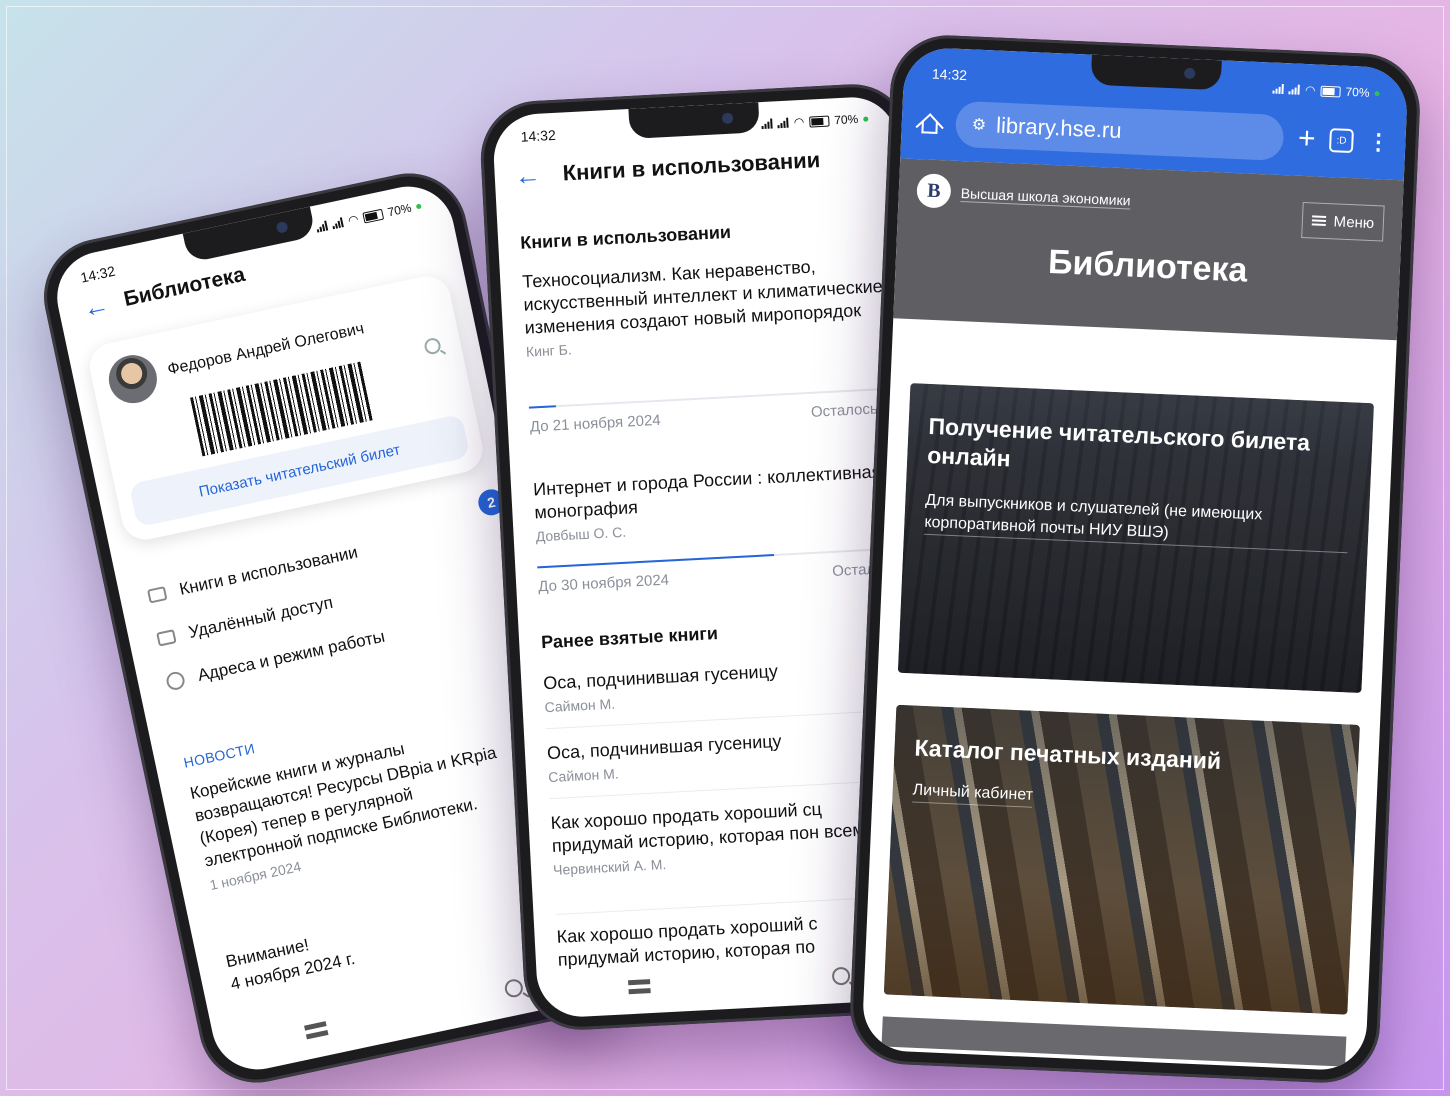 This screenshot has width=1450, height=1096. I want to click on promo-title: Получение читательского билета онлайн, so click(1118, 442).